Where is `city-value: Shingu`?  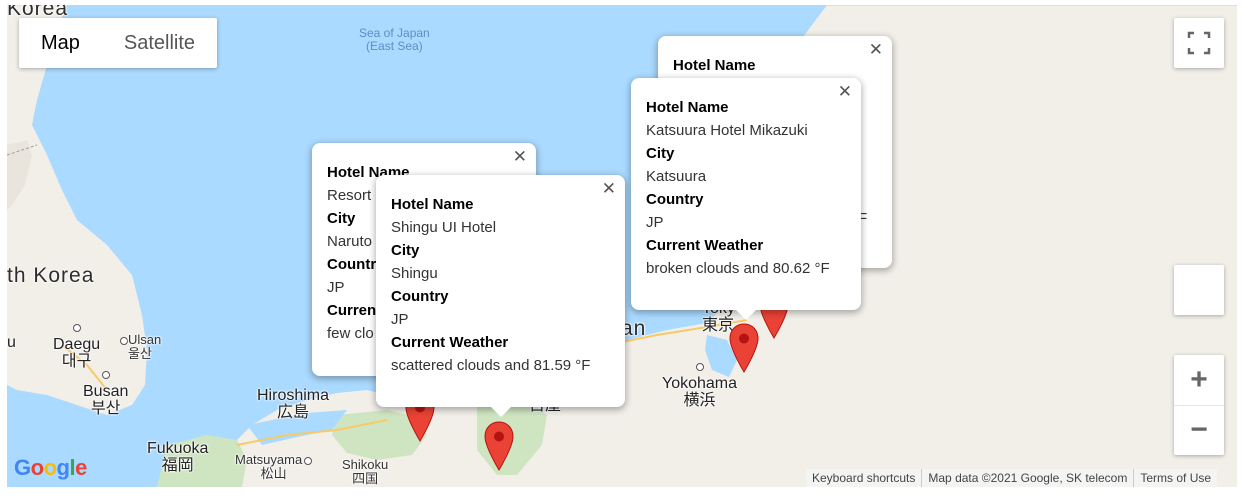 city-value: Shingu is located at coordinates (414, 273).